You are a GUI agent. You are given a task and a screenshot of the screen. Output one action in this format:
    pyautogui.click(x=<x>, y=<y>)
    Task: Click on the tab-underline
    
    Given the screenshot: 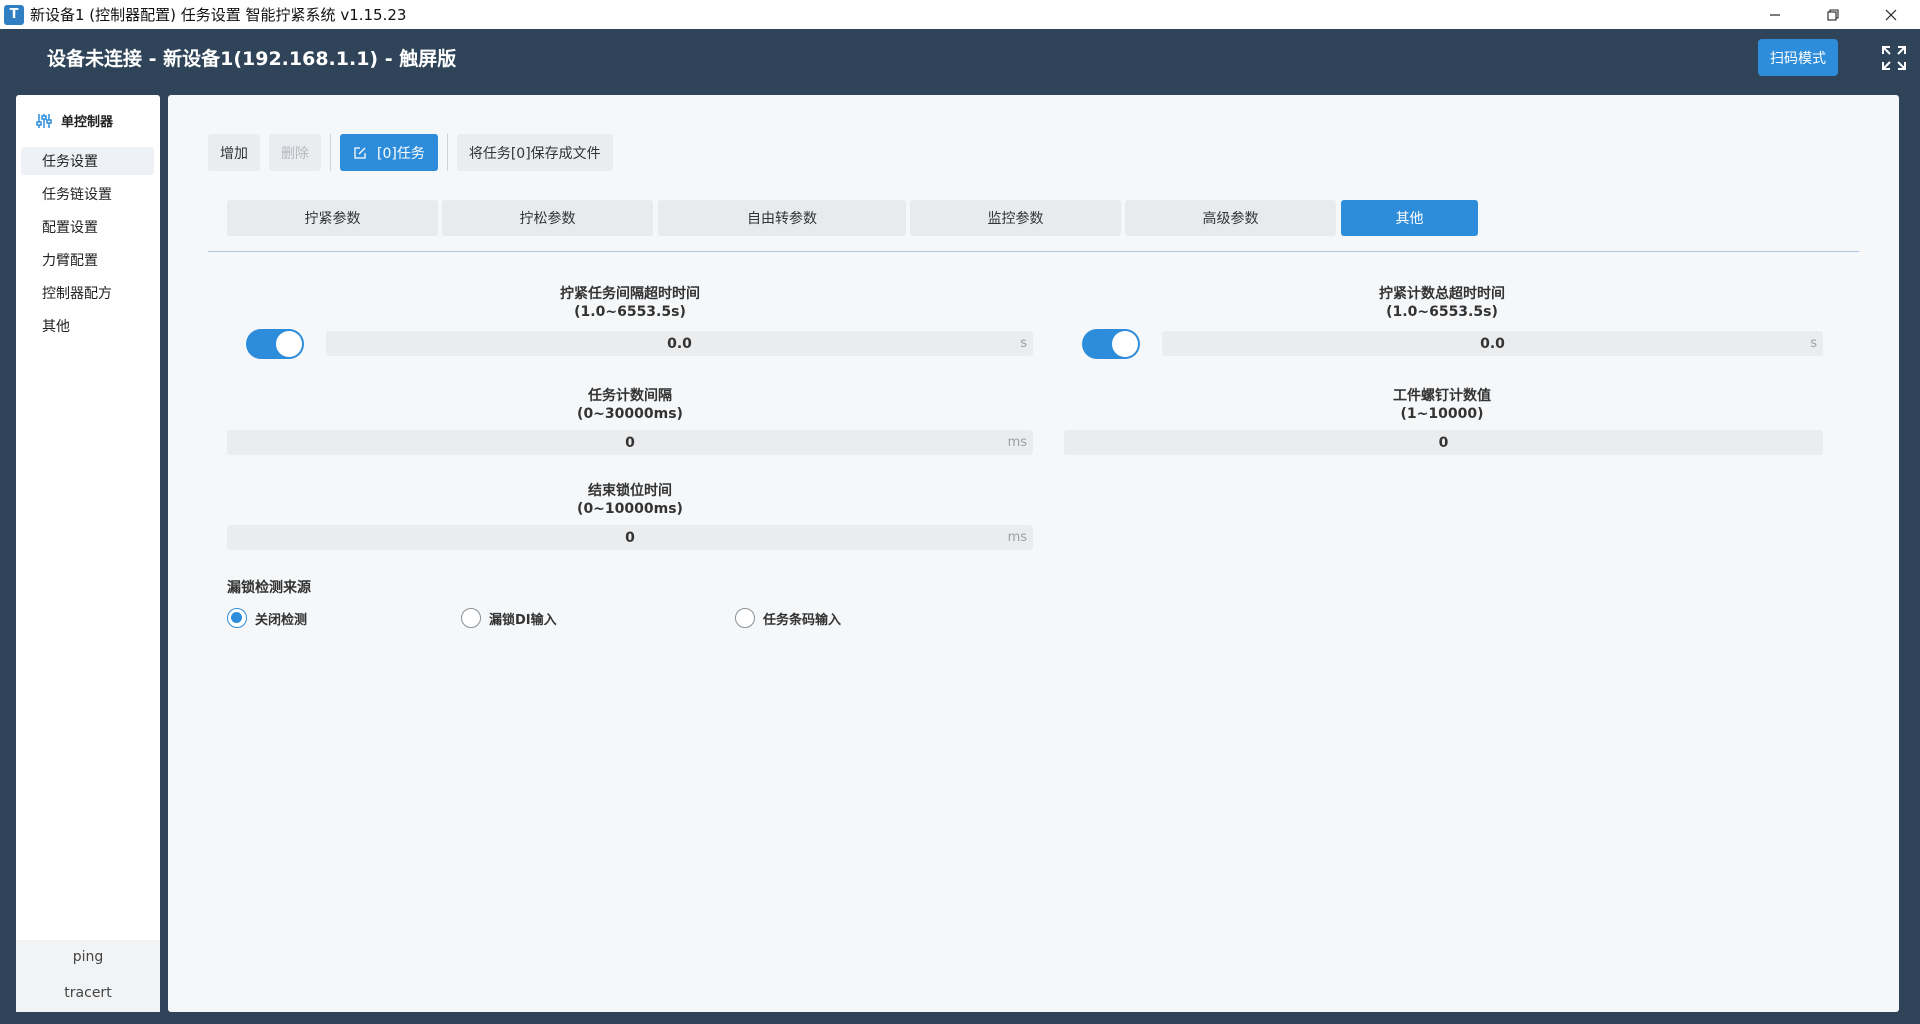 What is the action you would take?
    pyautogui.click(x=1033, y=251)
    